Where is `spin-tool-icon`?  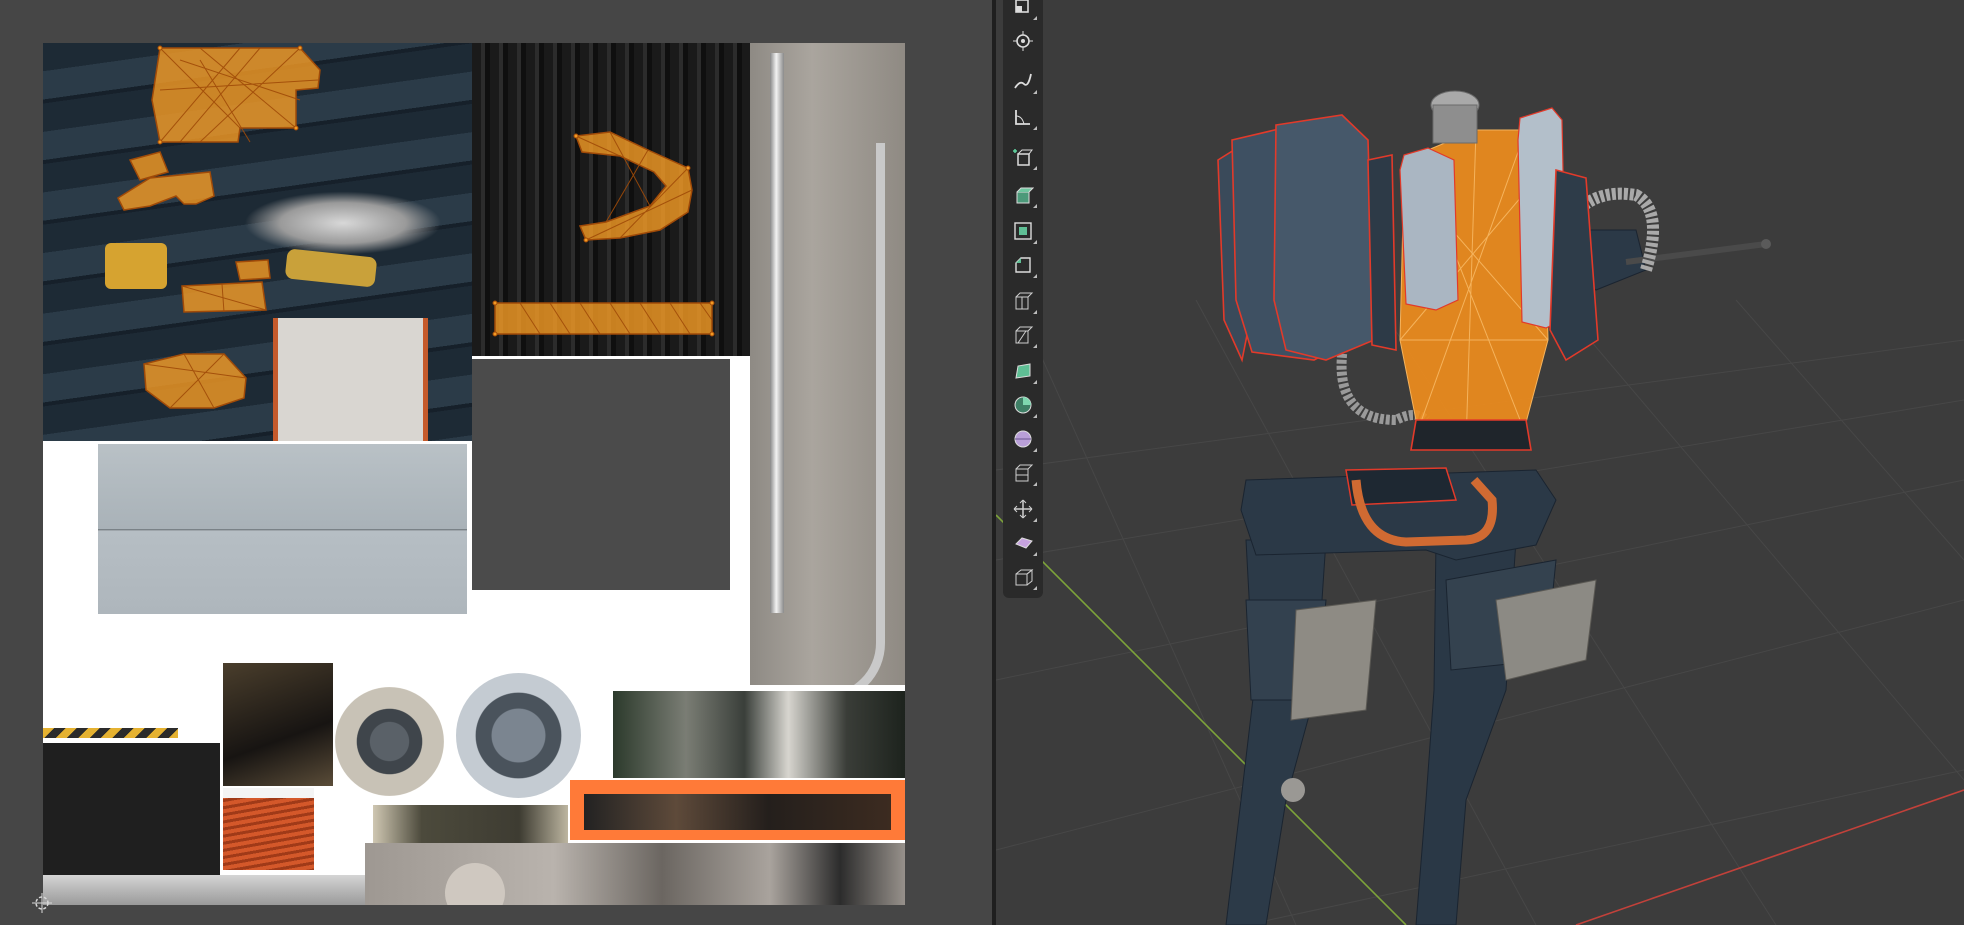 spin-tool-icon is located at coordinates (1023, 405).